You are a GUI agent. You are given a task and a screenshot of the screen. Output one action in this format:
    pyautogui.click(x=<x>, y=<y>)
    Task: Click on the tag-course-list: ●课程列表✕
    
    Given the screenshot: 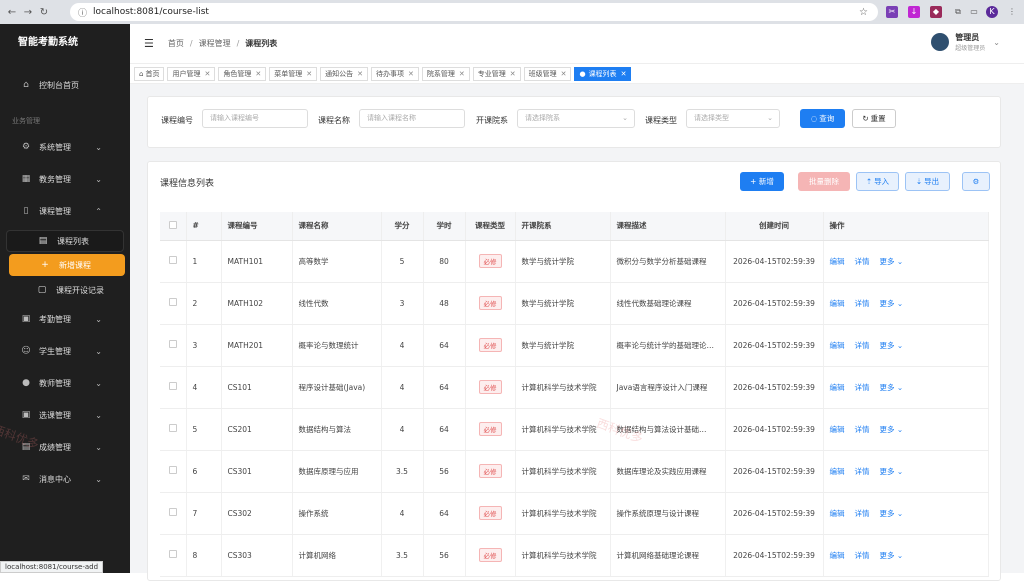 What is the action you would take?
    pyautogui.click(x=602, y=74)
    